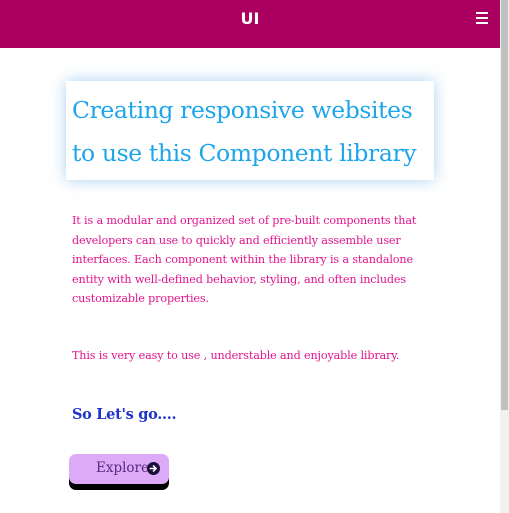  I want to click on hamburger-menu-icon, so click(482, 18).